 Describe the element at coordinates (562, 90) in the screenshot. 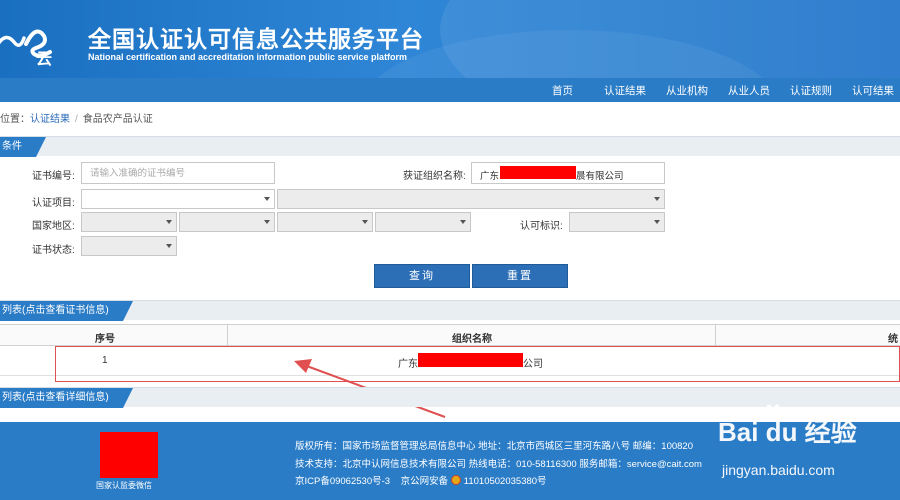

I see `nav-home: 首页` at that location.